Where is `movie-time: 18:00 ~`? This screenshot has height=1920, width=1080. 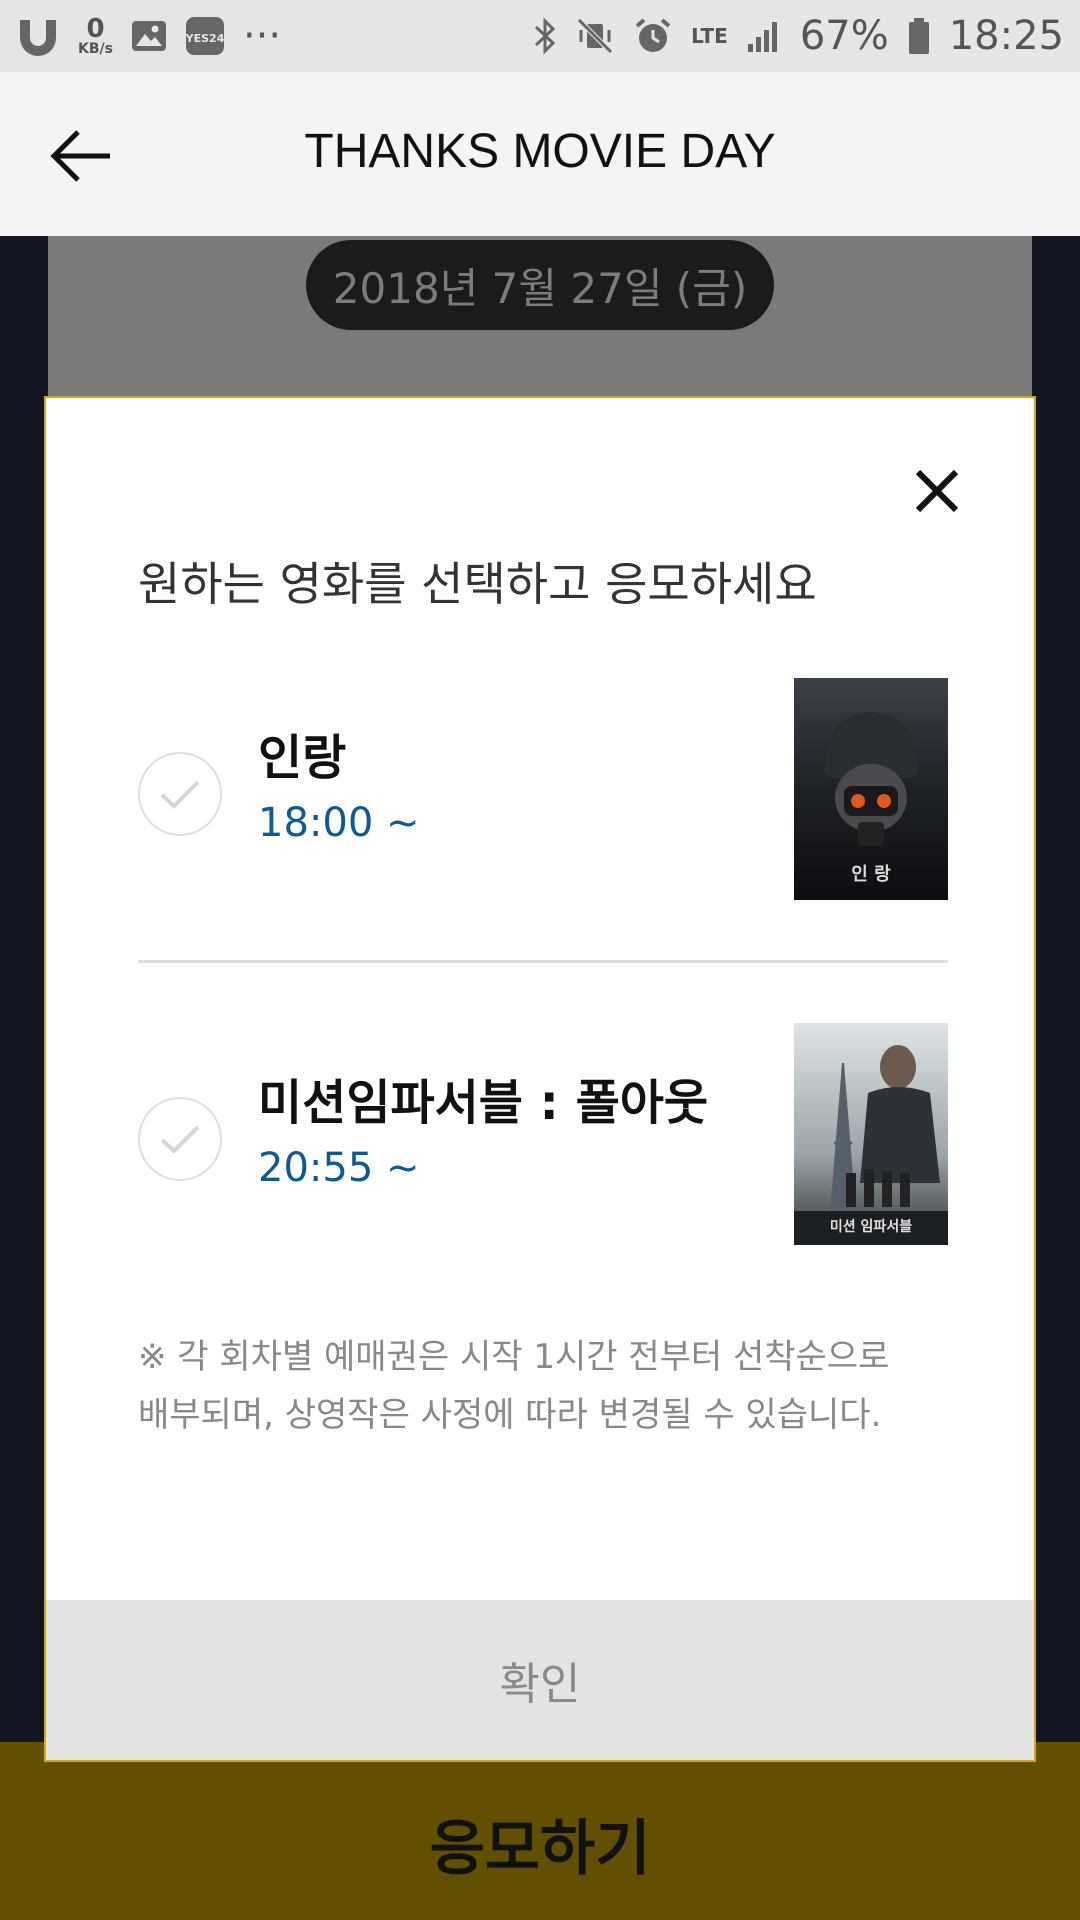
movie-time: 18:00 ~ is located at coordinates (339, 823).